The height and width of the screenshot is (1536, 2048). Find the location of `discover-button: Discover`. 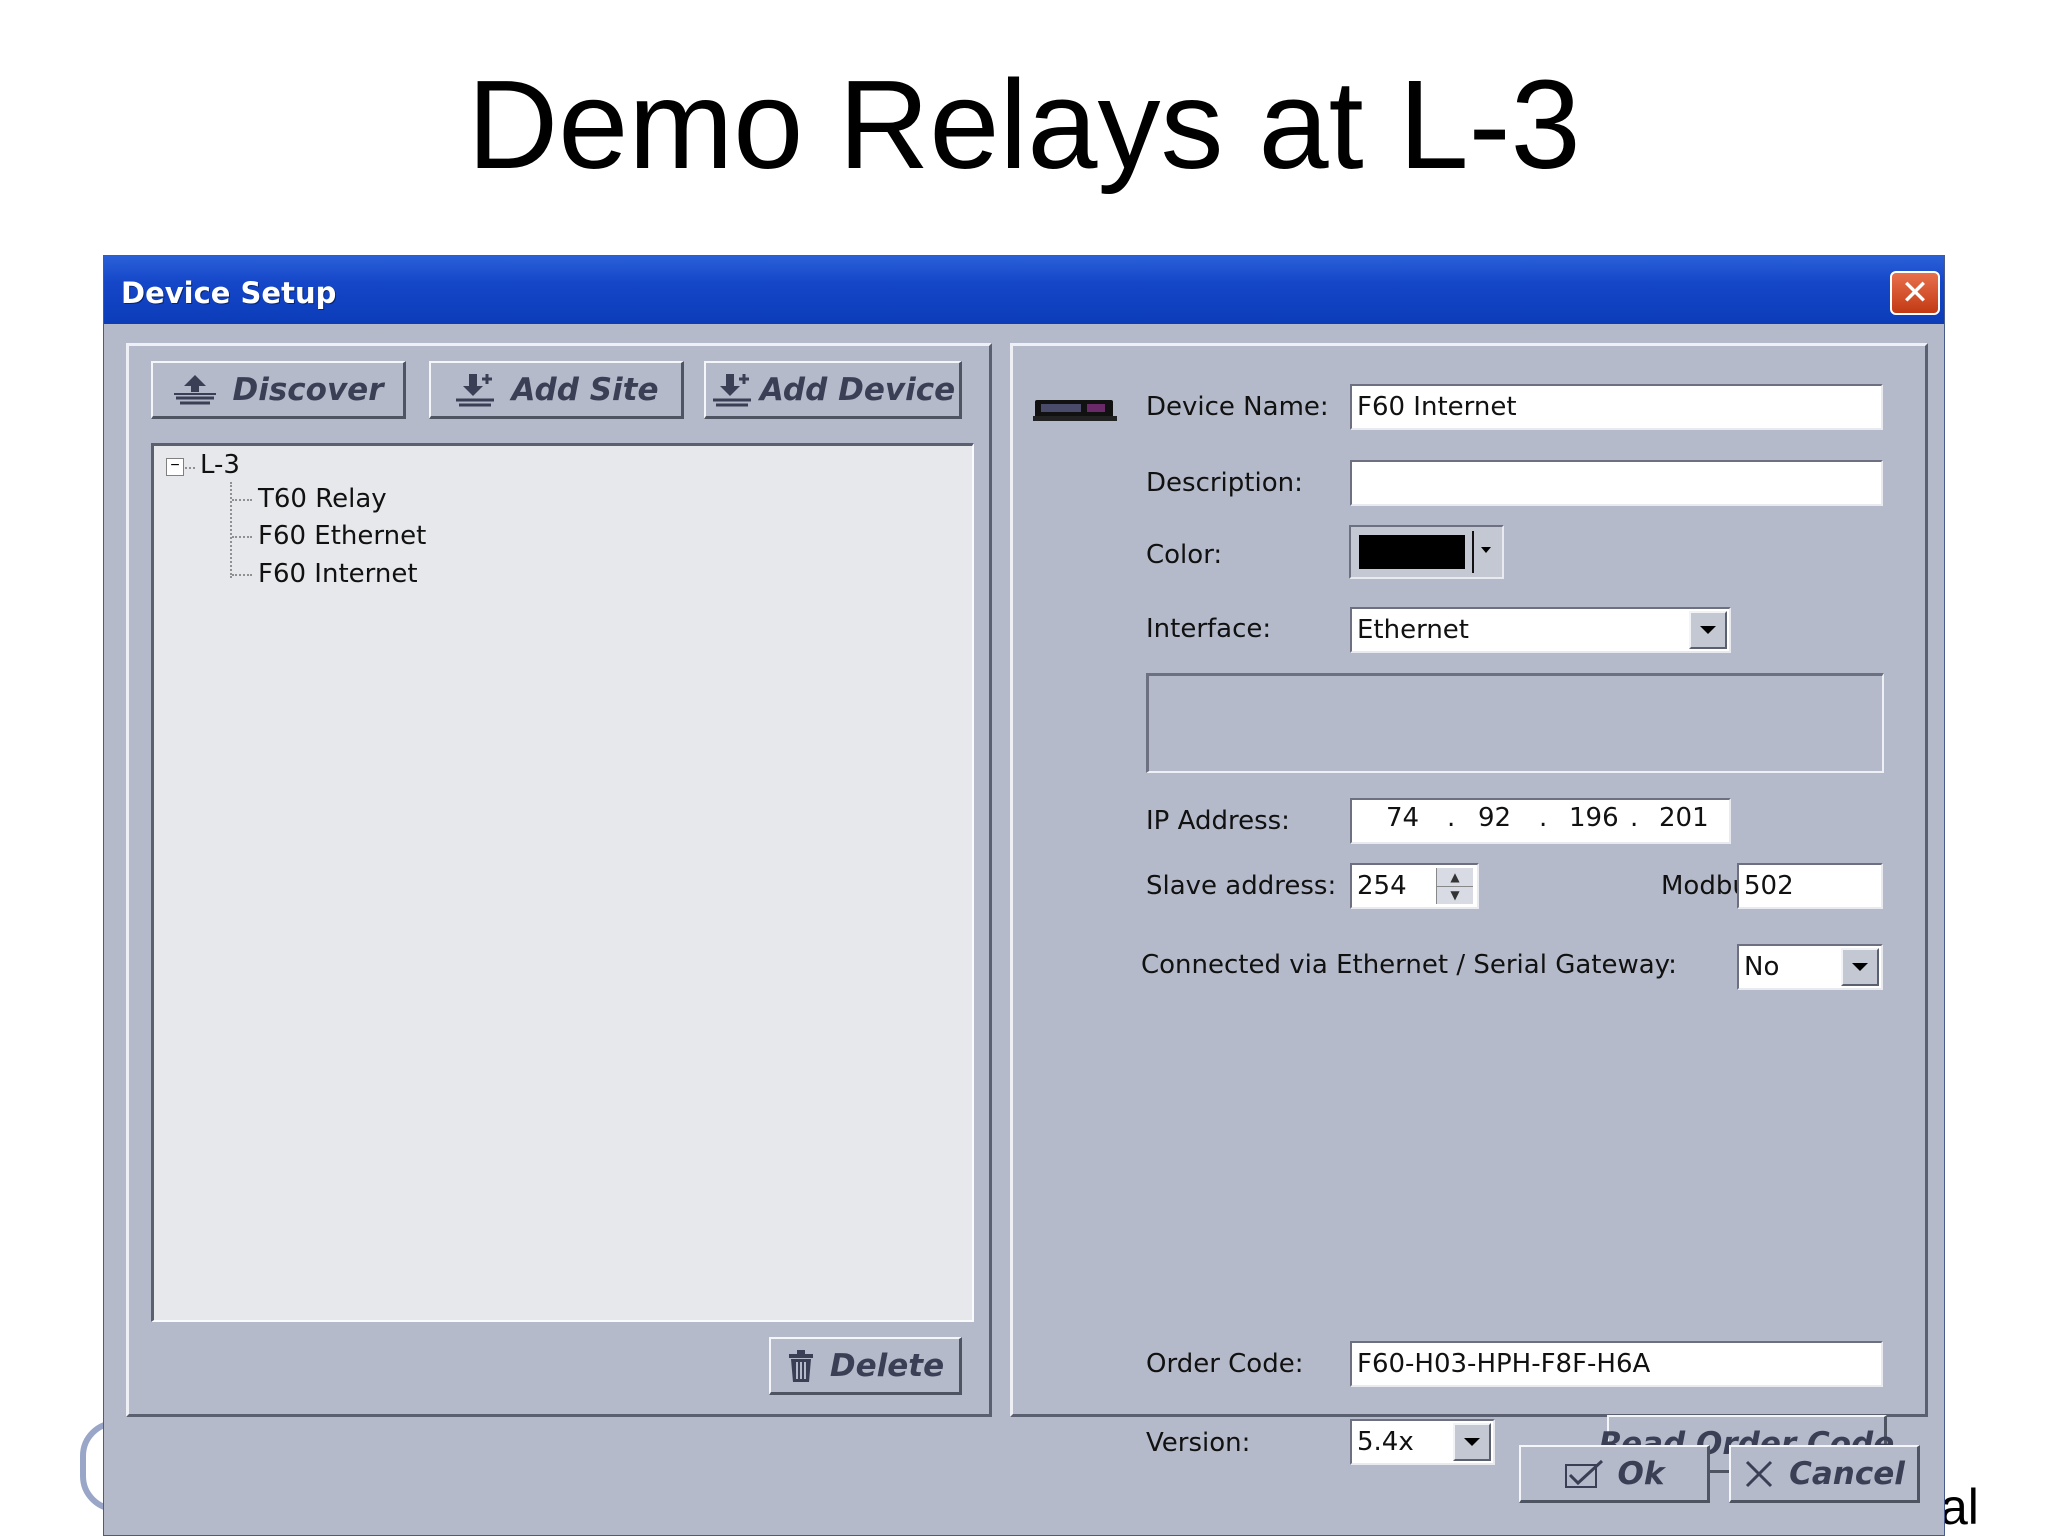

discover-button: Discover is located at coordinates (278, 390).